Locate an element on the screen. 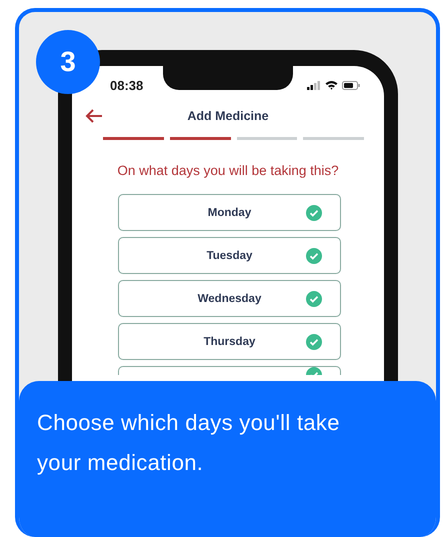 This screenshot has width=446, height=537. status-time: 08:38 is located at coordinates (127, 85).